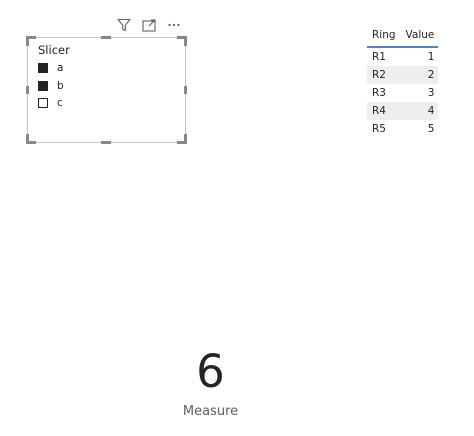 The width and height of the screenshot is (474, 436). I want to click on table-cell: 4, so click(419, 111).